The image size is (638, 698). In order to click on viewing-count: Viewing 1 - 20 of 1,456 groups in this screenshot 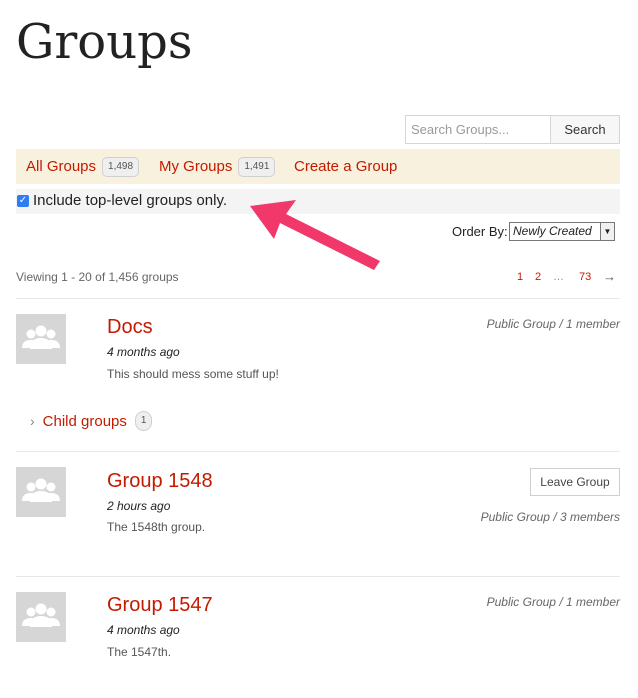, I will do `click(97, 277)`.